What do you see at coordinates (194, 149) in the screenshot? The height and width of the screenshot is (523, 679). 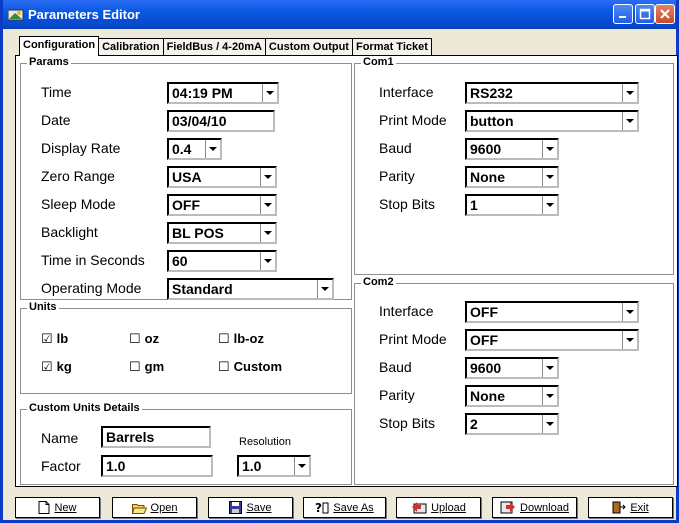 I see `display-rate-select: 0.4` at bounding box center [194, 149].